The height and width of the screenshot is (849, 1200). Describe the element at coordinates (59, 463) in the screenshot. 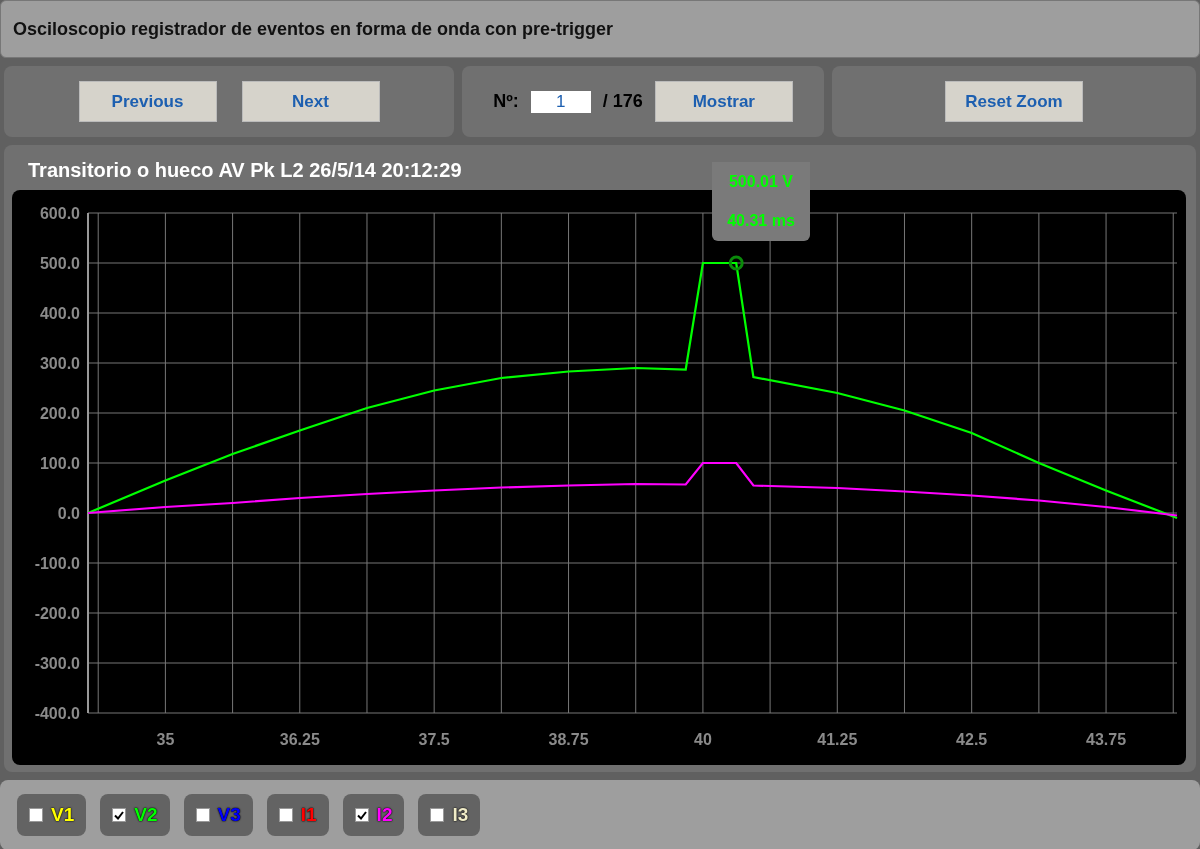

I see `y-axis-label: 100.0` at that location.